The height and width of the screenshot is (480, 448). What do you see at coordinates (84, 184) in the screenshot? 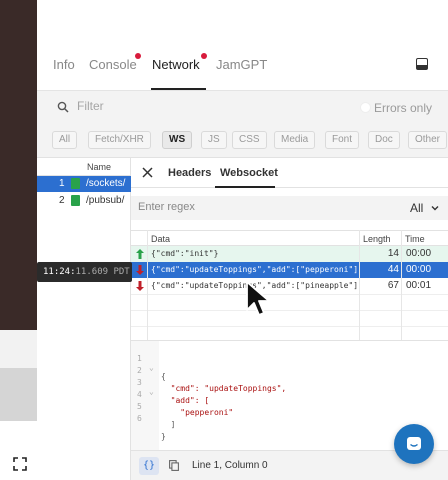
I see `request-row: 1 /sockets/` at bounding box center [84, 184].